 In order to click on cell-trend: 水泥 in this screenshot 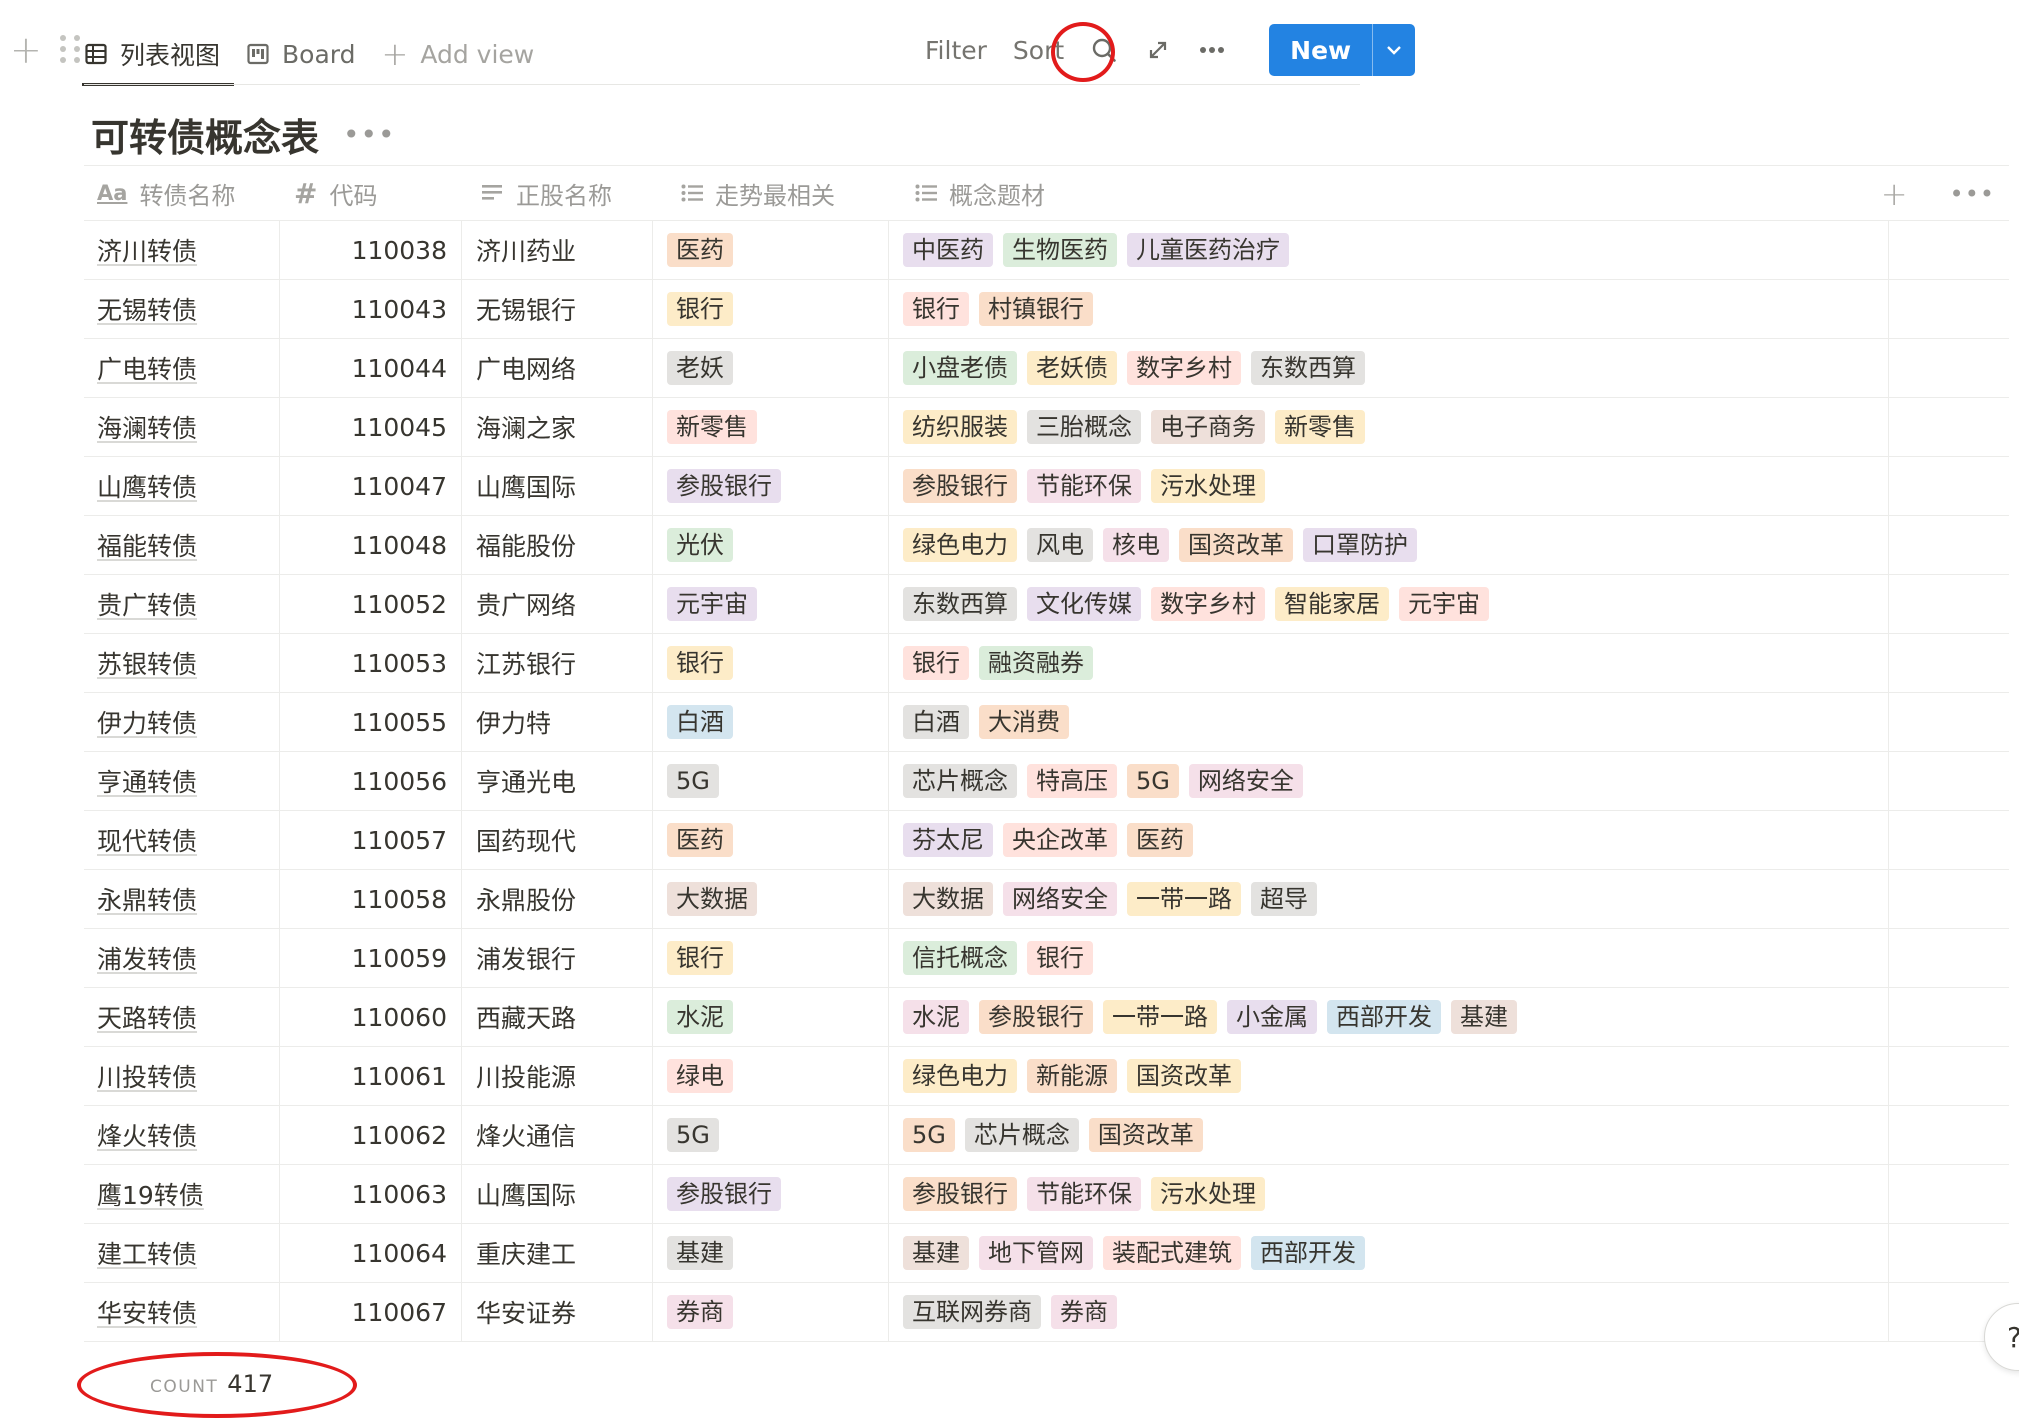, I will do `click(771, 1017)`.